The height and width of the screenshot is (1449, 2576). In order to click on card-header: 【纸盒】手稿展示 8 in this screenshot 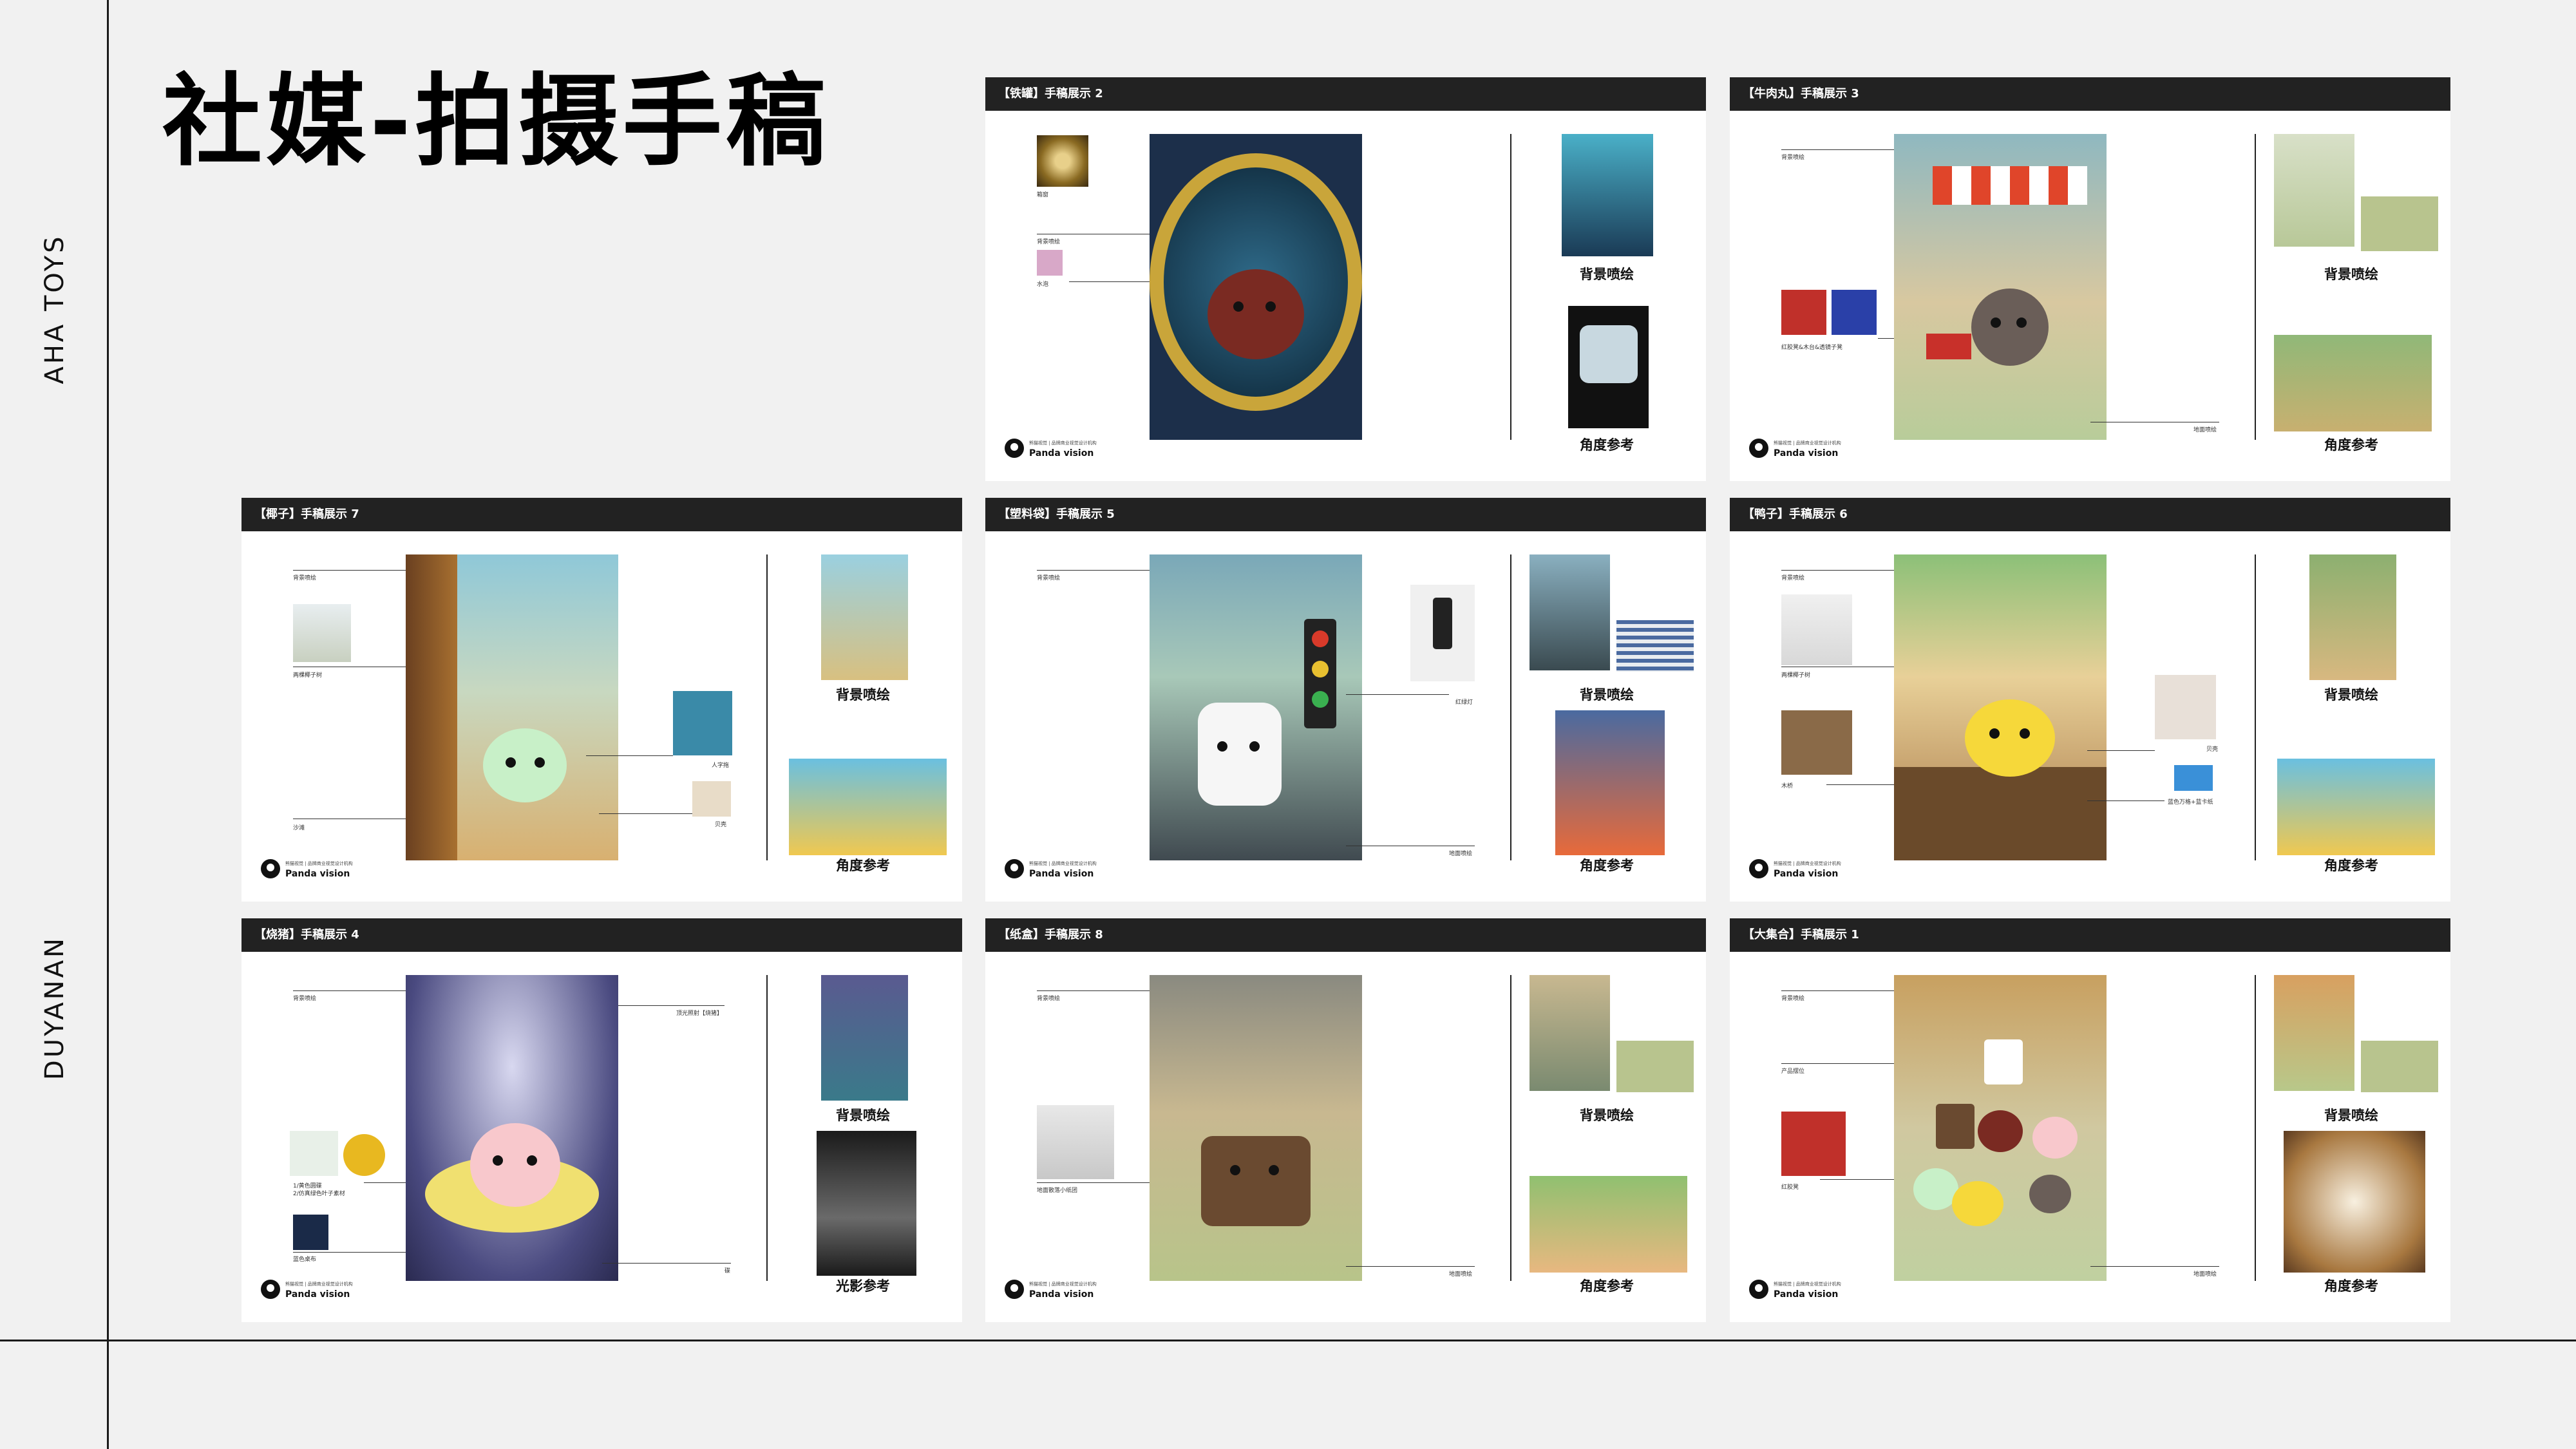, I will do `click(1345, 935)`.